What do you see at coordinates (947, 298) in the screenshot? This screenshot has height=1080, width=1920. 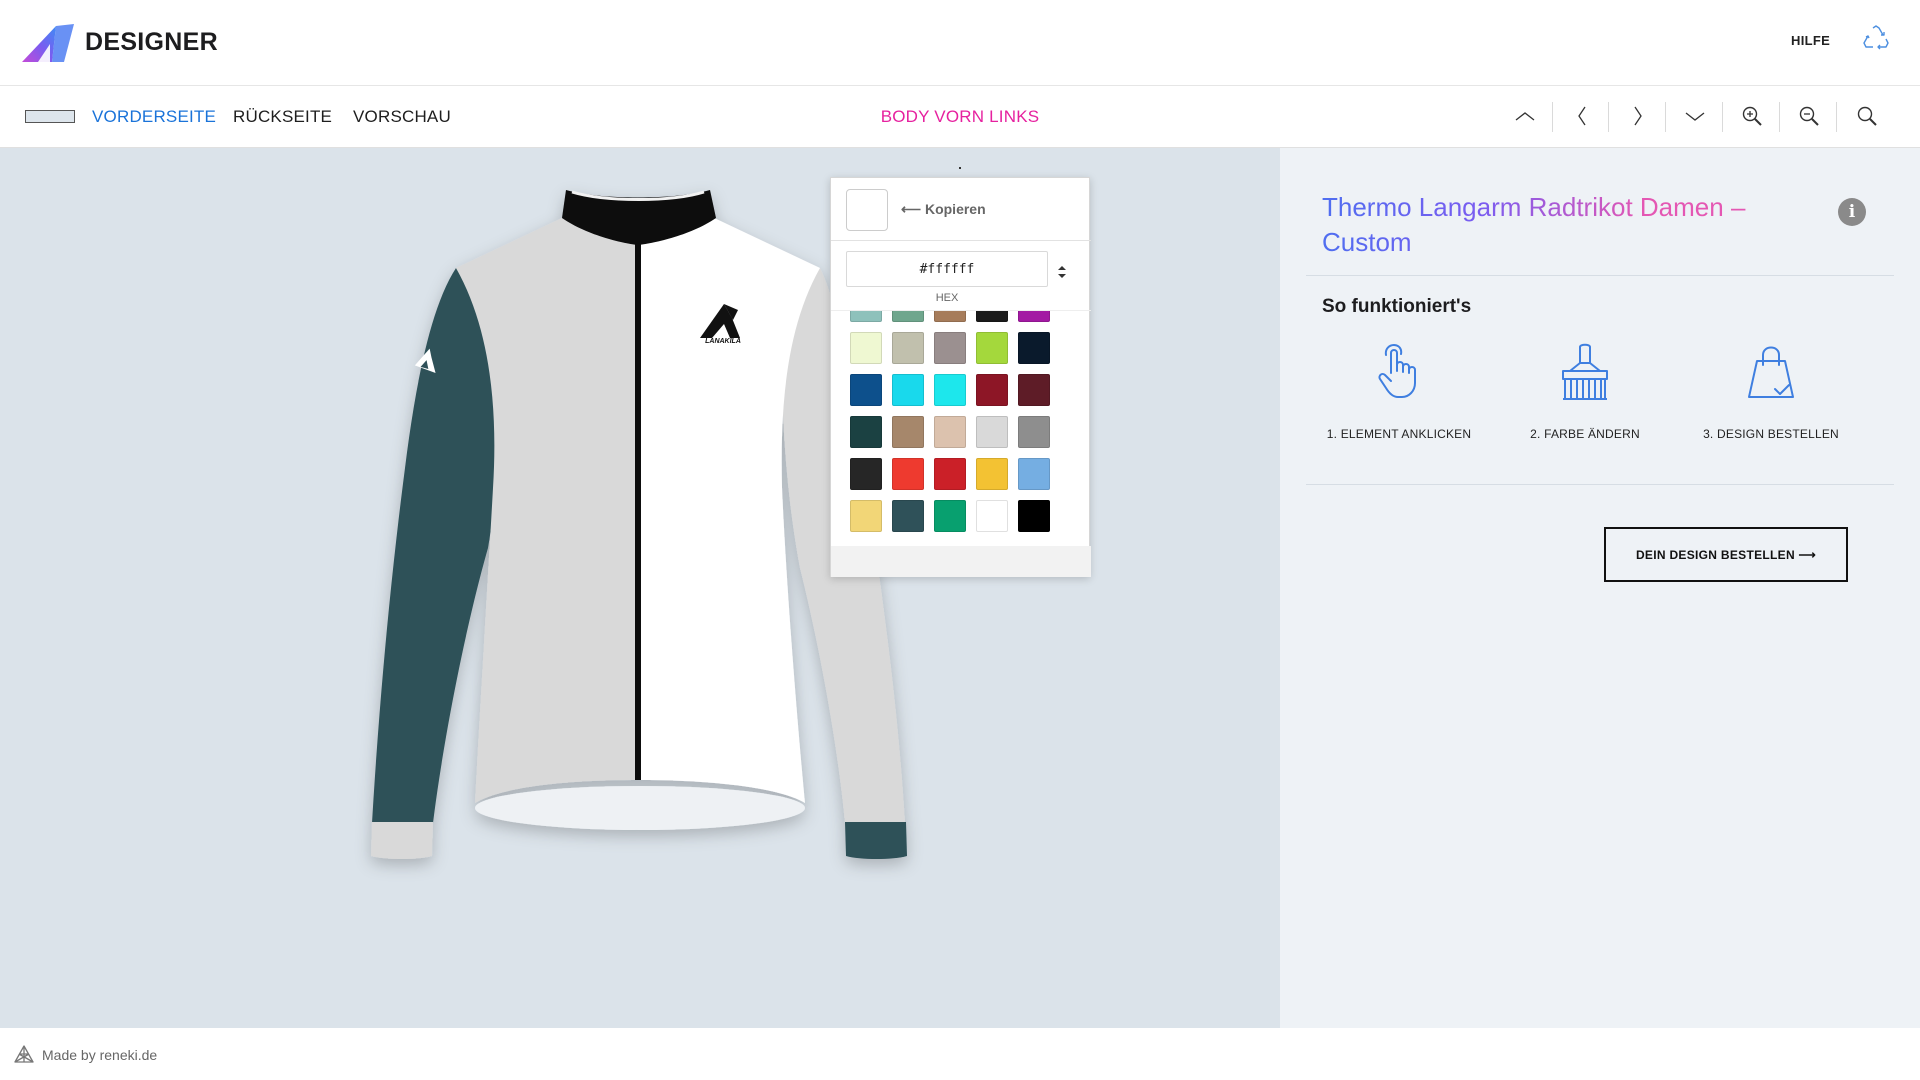 I see `hex-label: HEX` at bounding box center [947, 298].